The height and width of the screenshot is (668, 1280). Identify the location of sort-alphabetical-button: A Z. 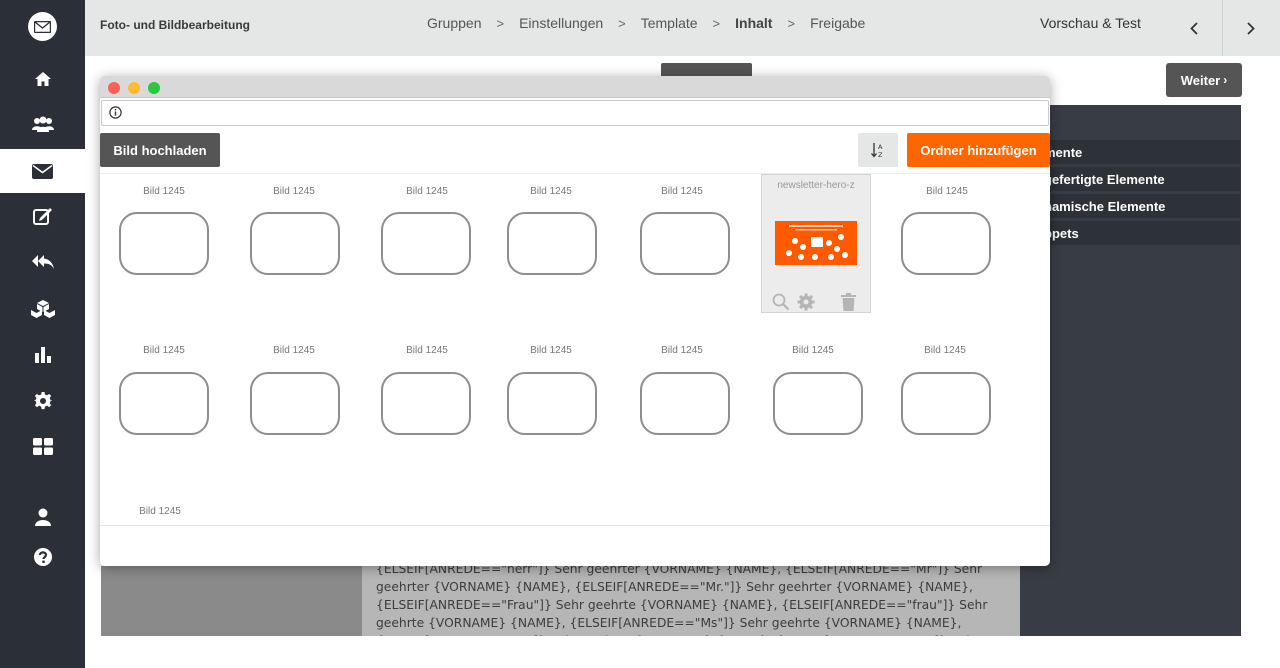
(878, 150).